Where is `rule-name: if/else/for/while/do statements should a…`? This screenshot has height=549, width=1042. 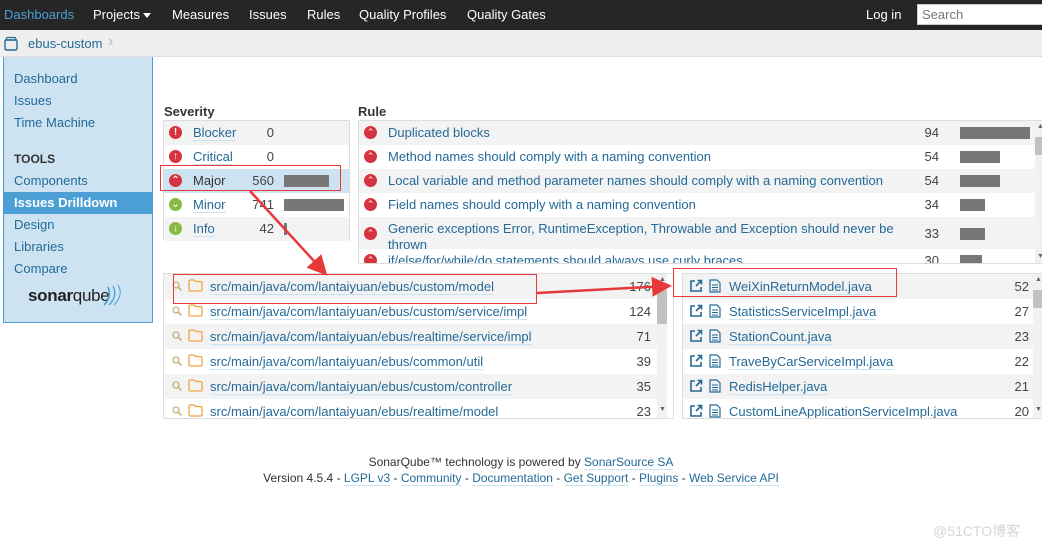 rule-name: if/else/for/while/do statements should a… is located at coordinates (648, 258).